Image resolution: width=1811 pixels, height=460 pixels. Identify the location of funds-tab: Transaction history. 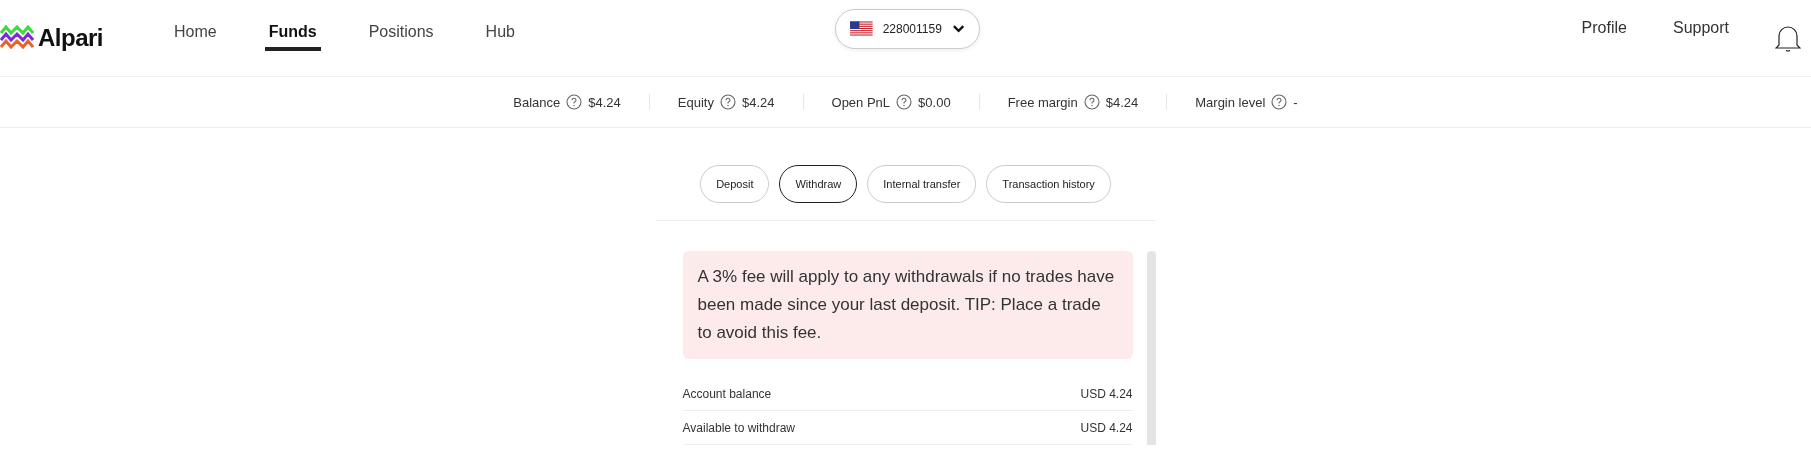
(1048, 184).